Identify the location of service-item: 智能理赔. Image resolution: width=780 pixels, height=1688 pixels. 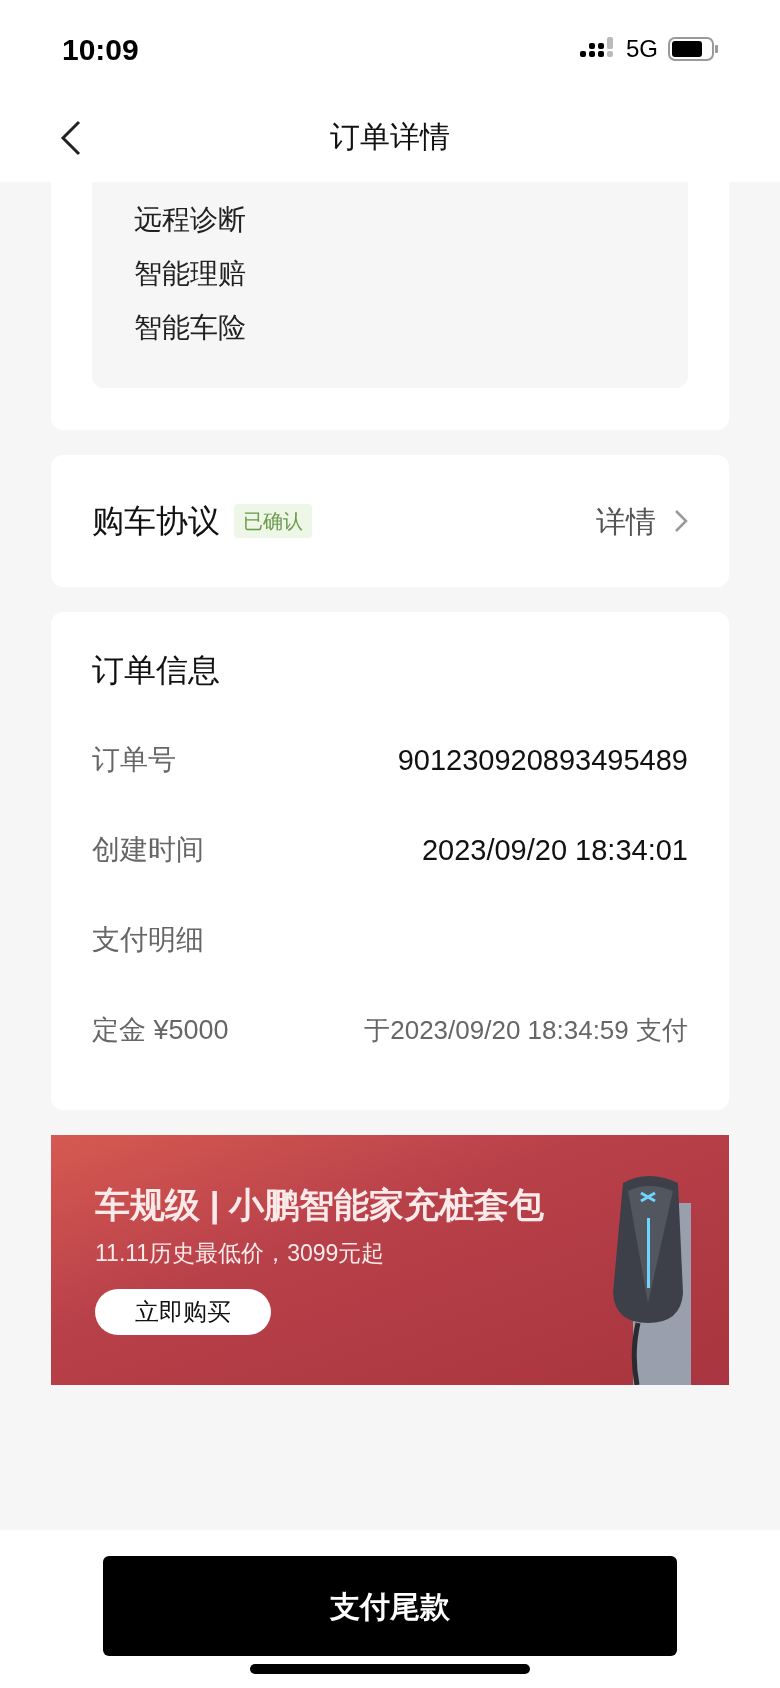
(190, 274).